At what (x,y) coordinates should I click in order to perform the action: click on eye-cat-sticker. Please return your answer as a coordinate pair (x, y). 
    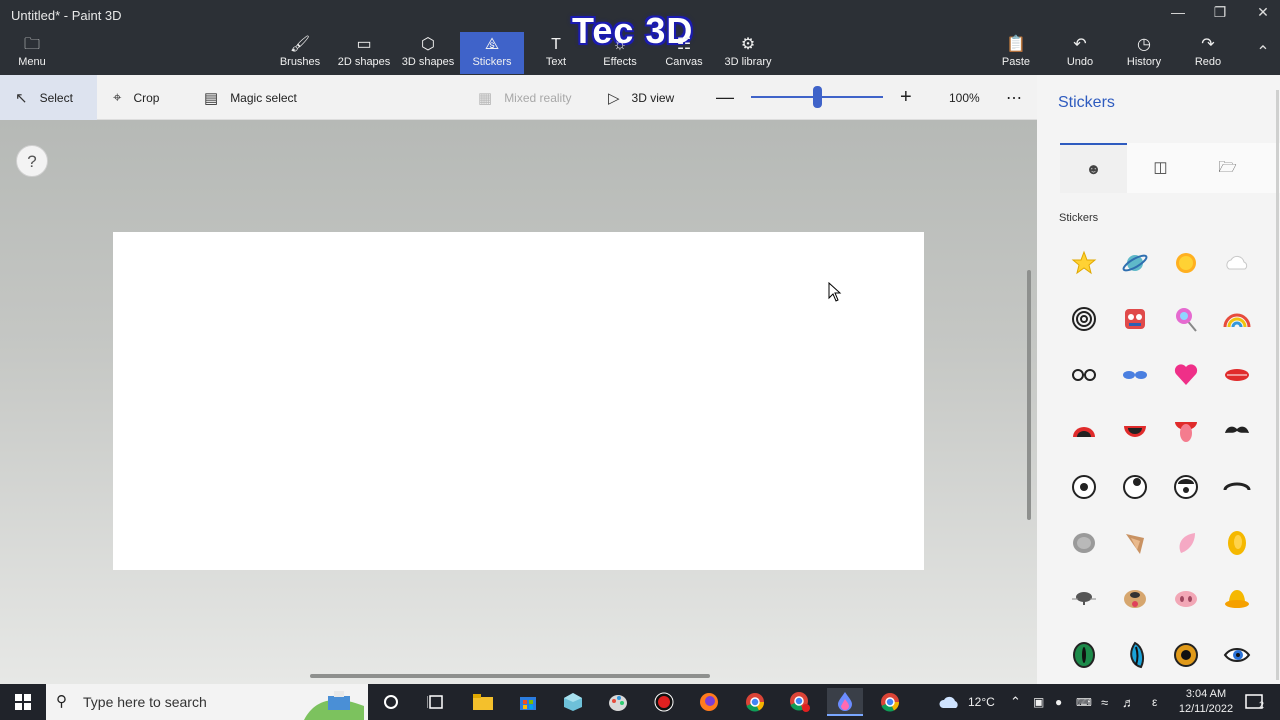
    Looking at the image, I should click on (1135, 655).